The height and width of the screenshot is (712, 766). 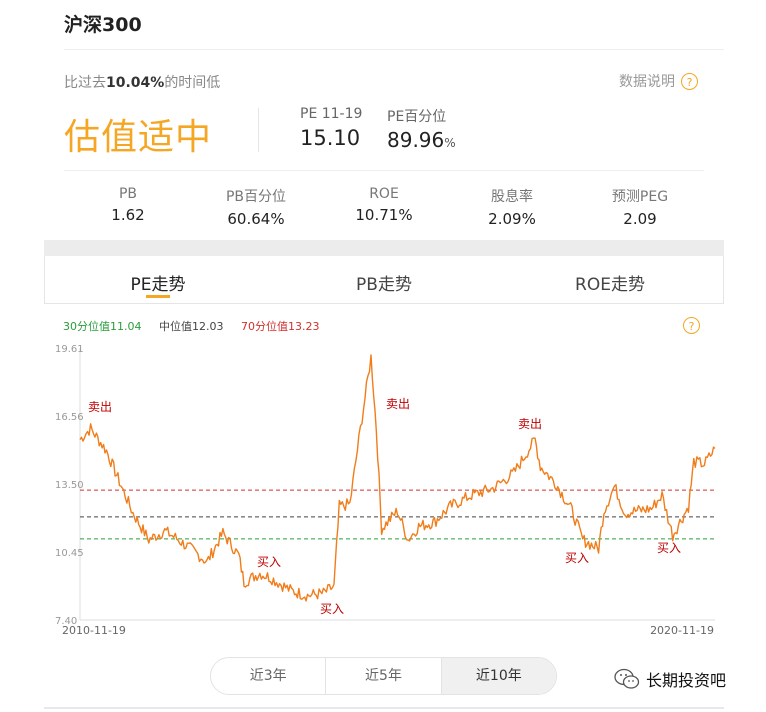 What do you see at coordinates (330, 138) in the screenshot?
I see `pe-value: 15.10` at bounding box center [330, 138].